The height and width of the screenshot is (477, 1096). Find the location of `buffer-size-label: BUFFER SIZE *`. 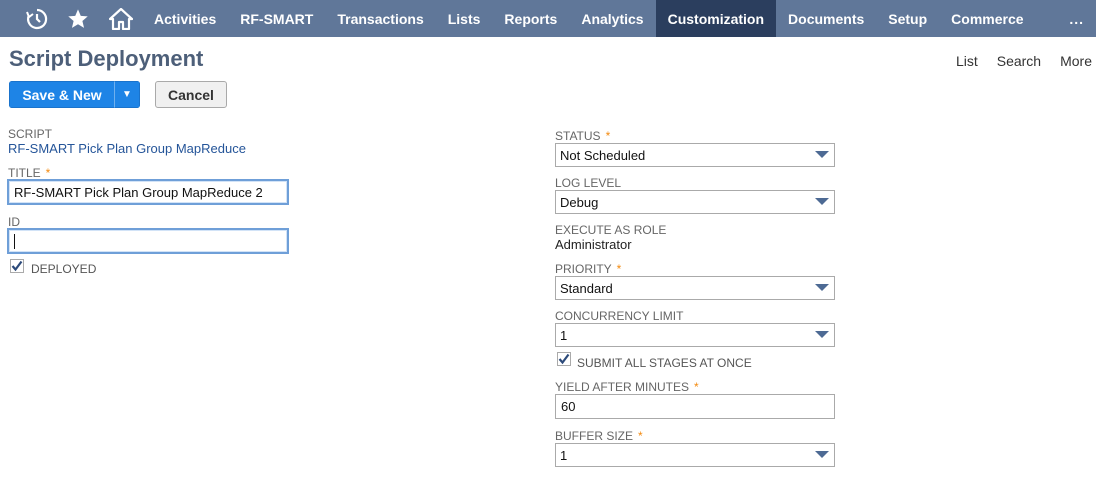

buffer-size-label: BUFFER SIZE * is located at coordinates (599, 436).